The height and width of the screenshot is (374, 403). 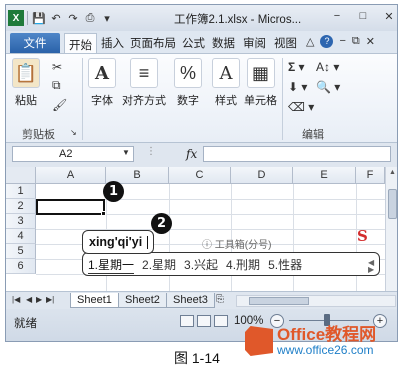 What do you see at coordinates (188, 101) in the screenshot?
I see `number-label: 数字` at bounding box center [188, 101].